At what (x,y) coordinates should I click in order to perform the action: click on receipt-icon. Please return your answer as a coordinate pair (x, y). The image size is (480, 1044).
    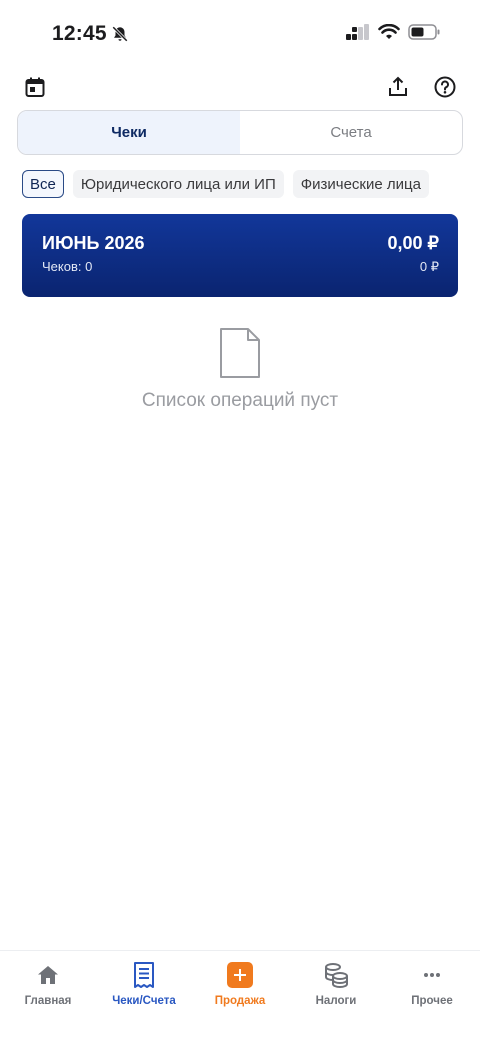
    Looking at the image, I should click on (144, 975).